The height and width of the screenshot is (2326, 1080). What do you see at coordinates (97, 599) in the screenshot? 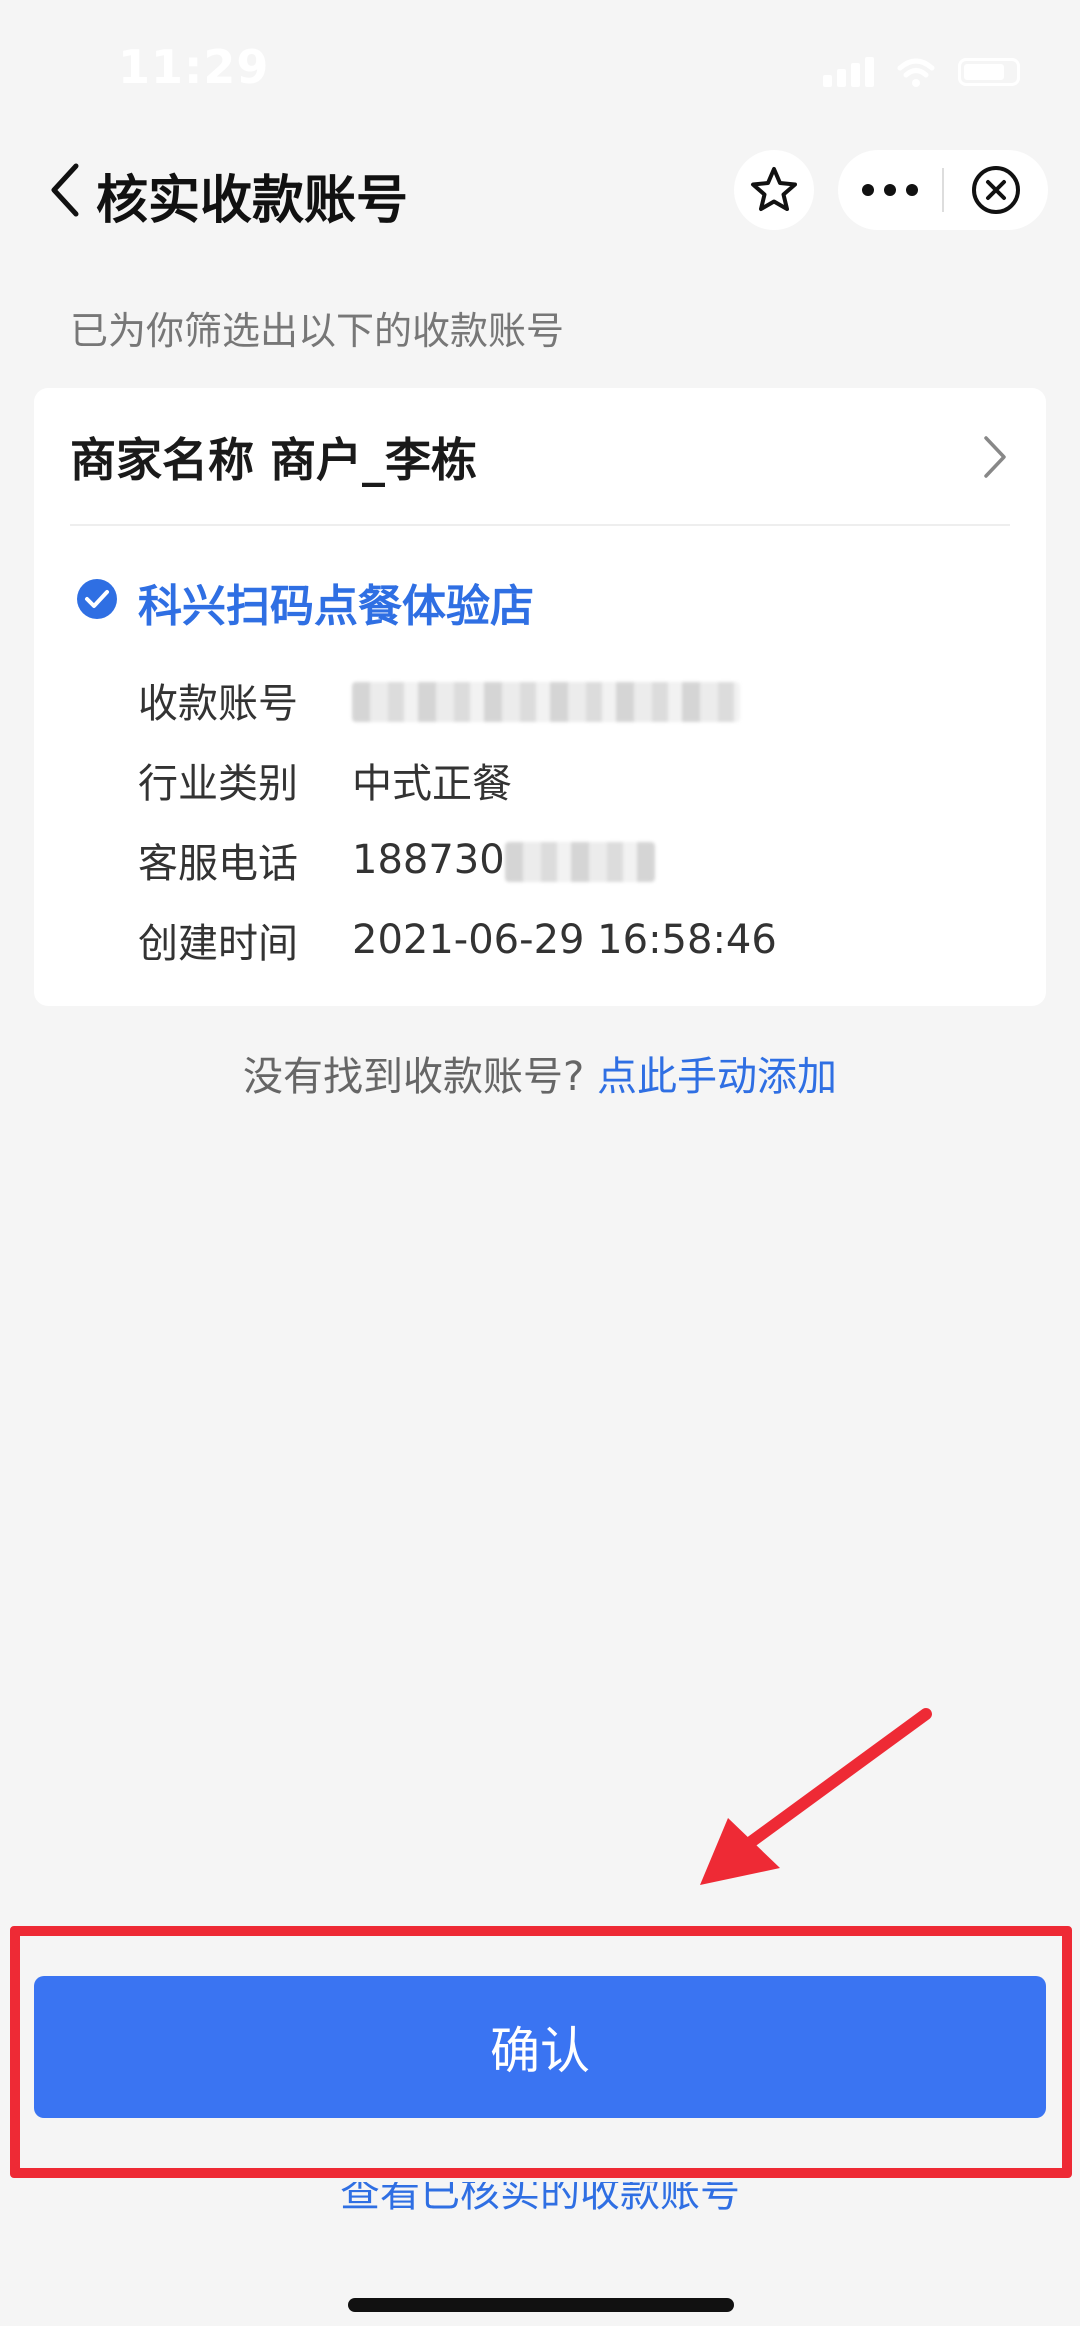
I see `check-circle-icon` at bounding box center [97, 599].